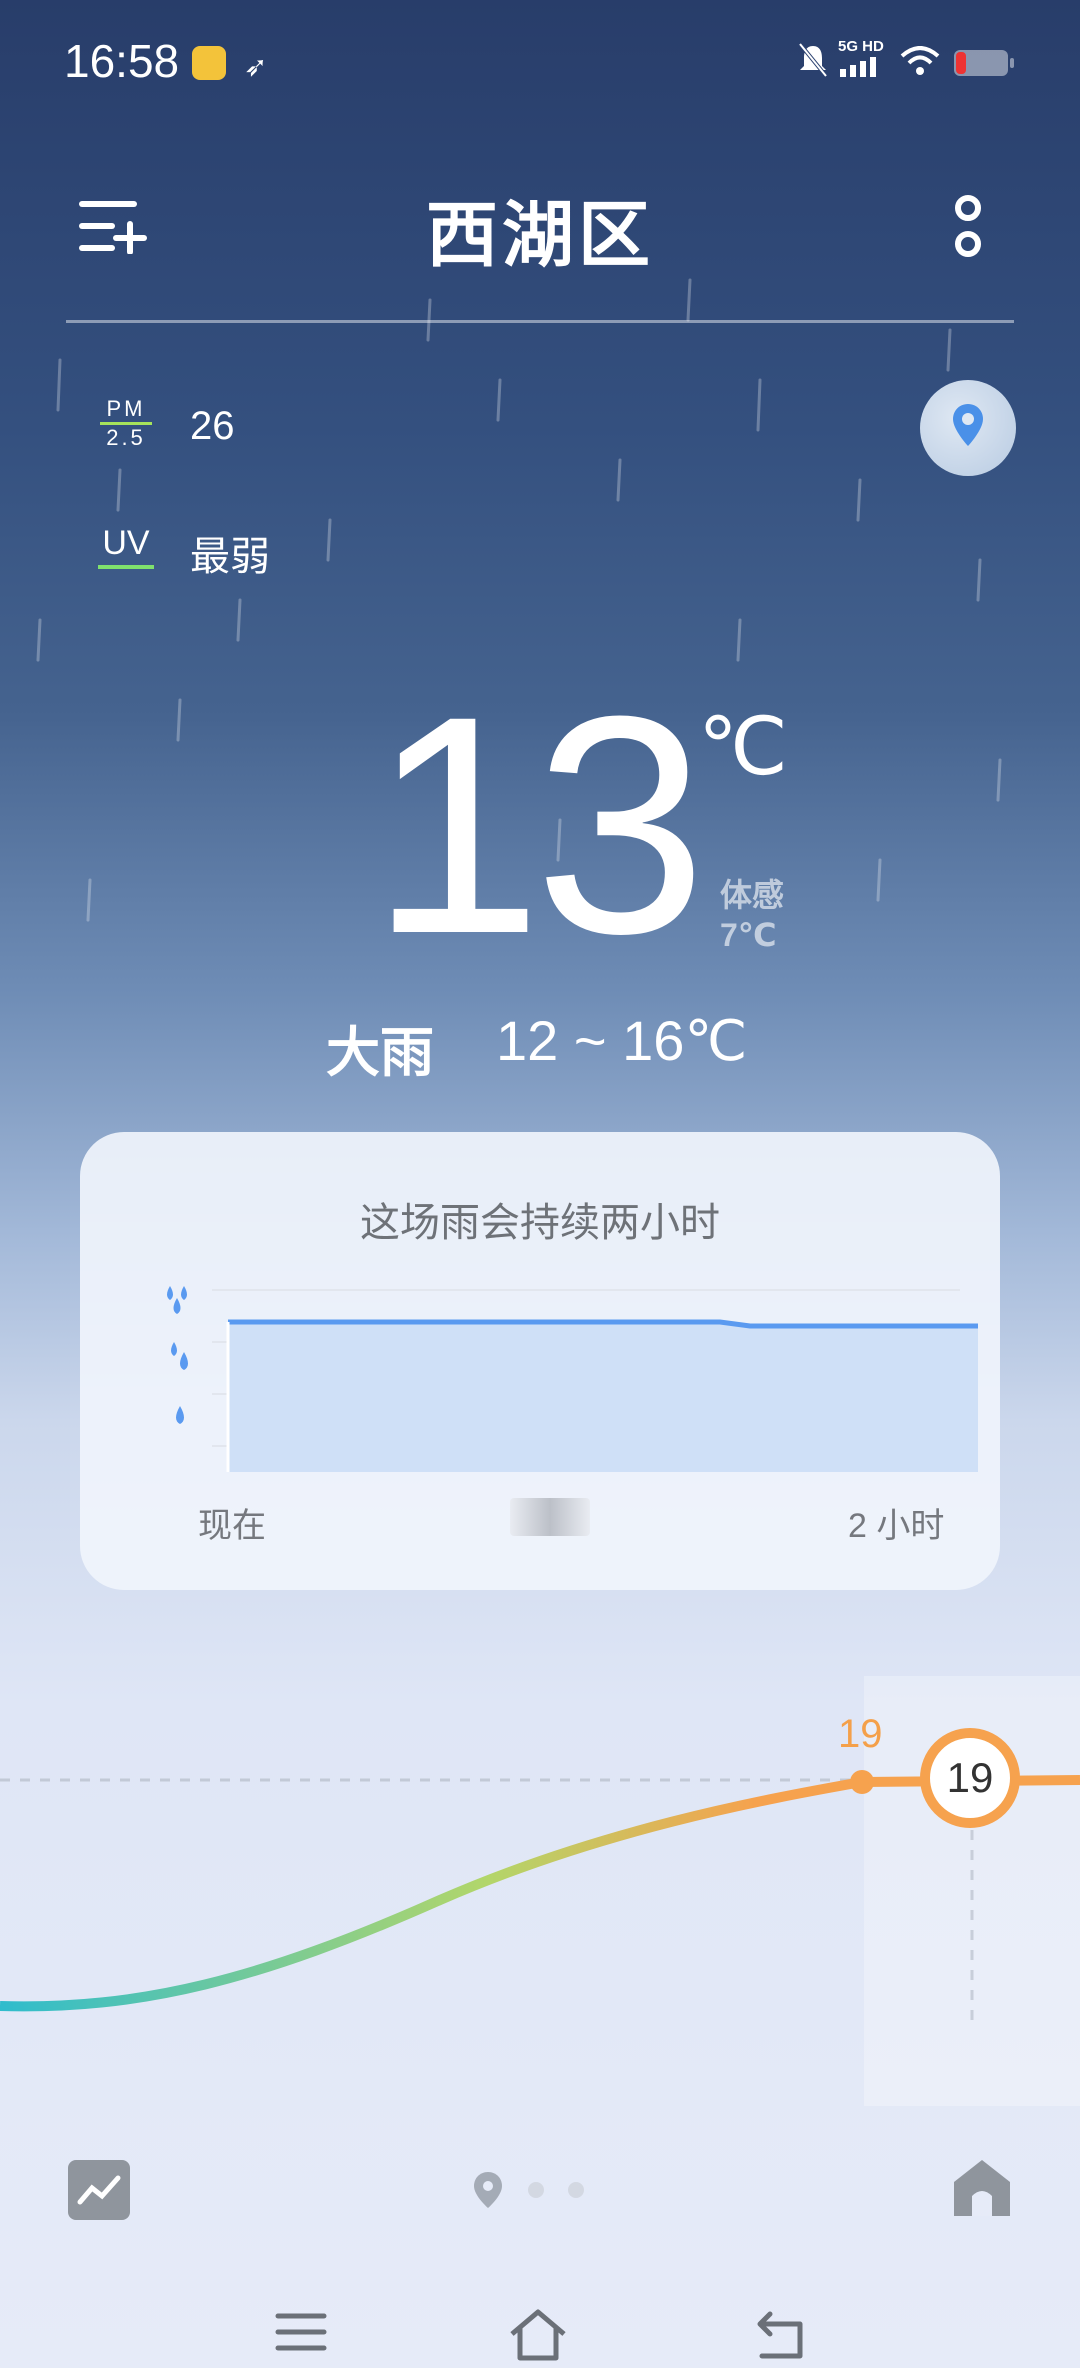 The height and width of the screenshot is (2368, 1080). I want to click on weather-condition: 大雨, so click(380, 1053).